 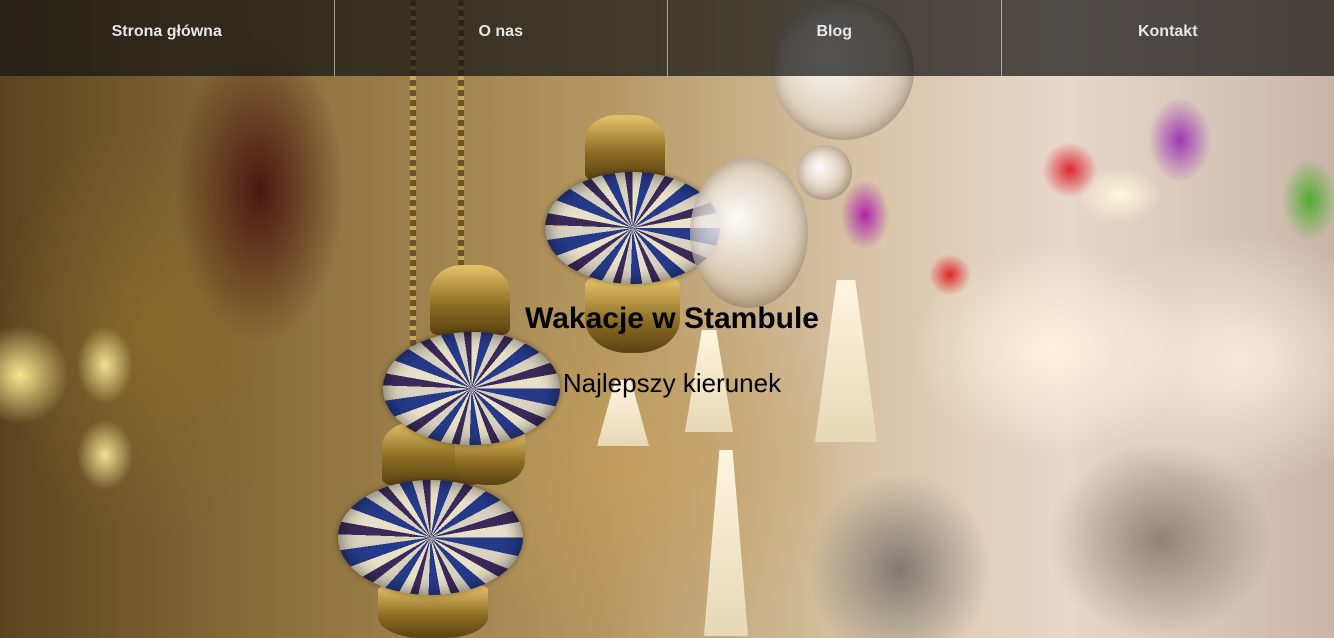 I want to click on hero-title: Wakacje w Stambule, so click(x=672, y=318).